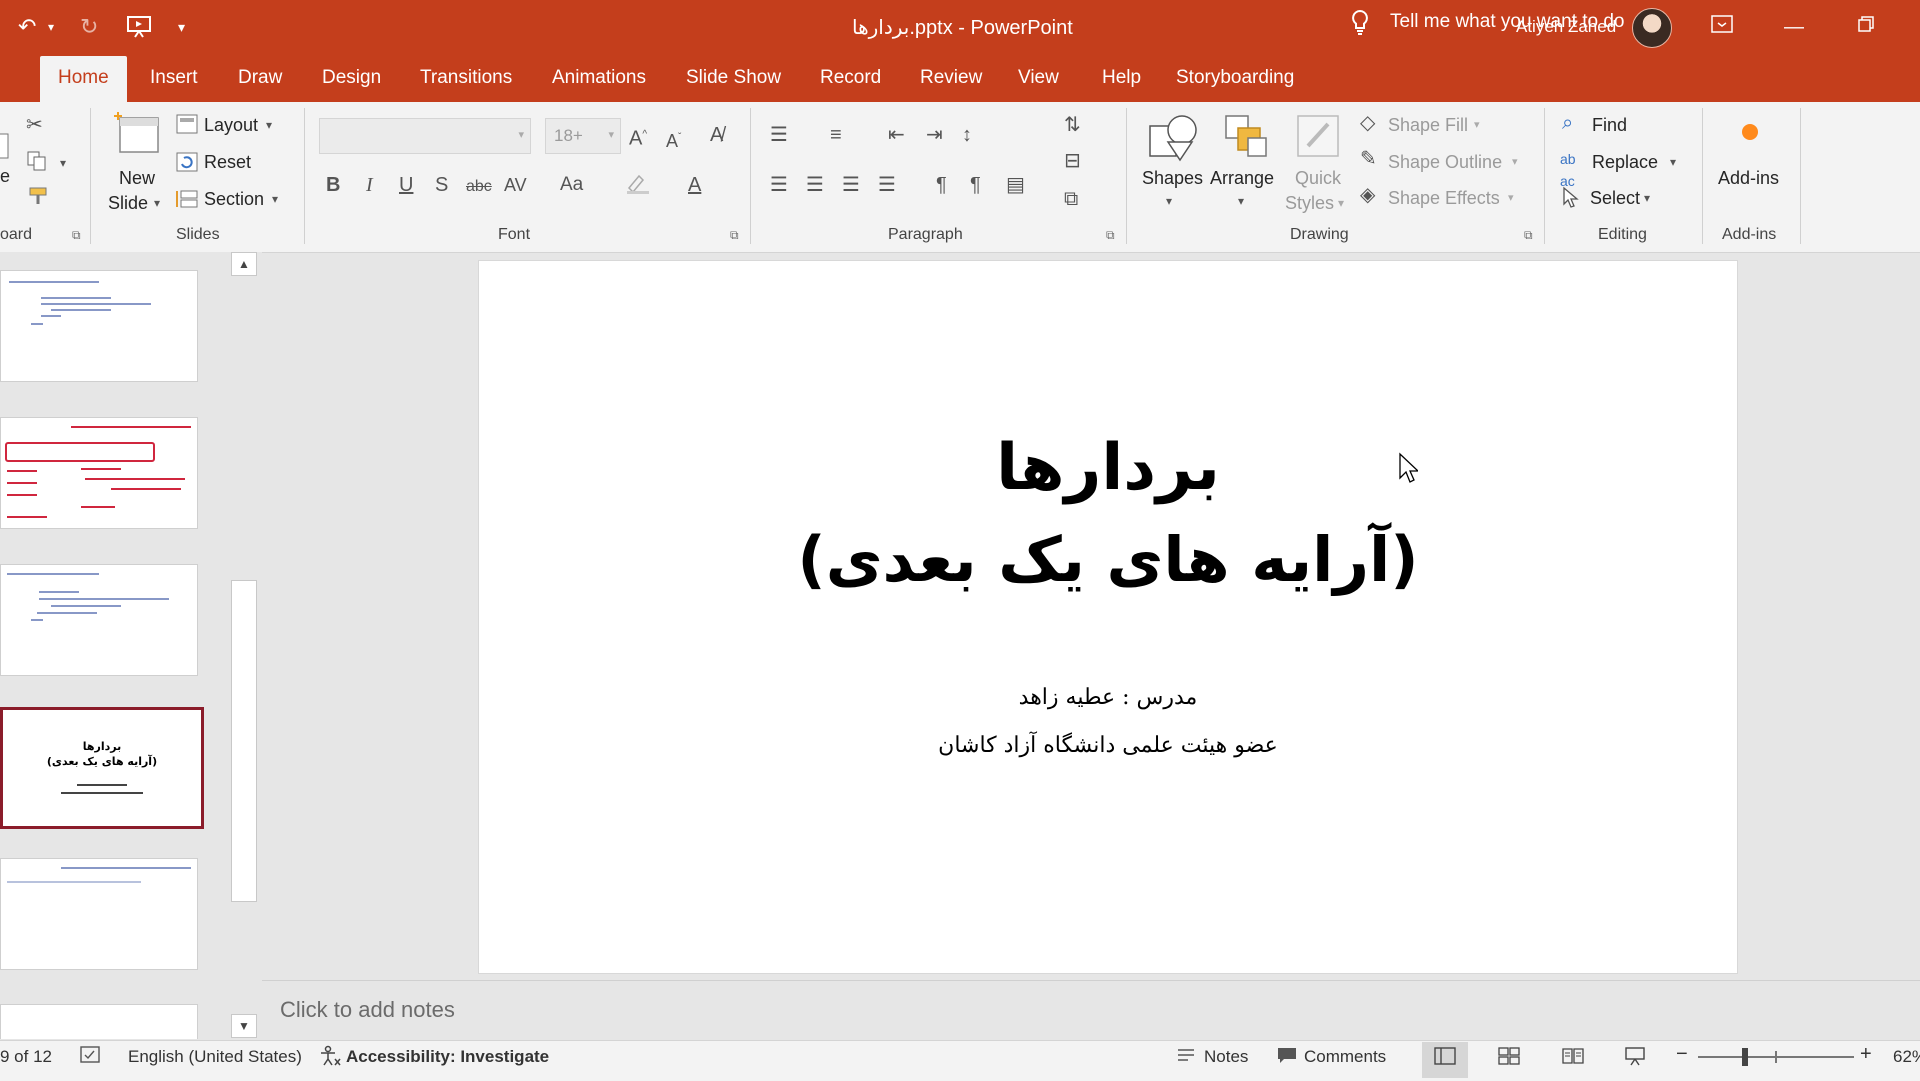  Describe the element at coordinates (447, 1057) in the screenshot. I see `accessibility-status: Accessibility: Investigate` at that location.